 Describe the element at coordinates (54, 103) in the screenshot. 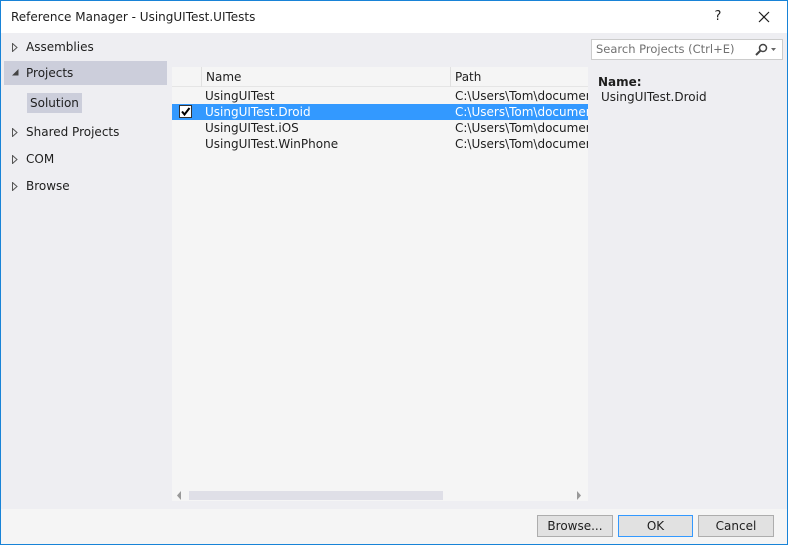

I see `sidebar-item-solution: Solution` at that location.